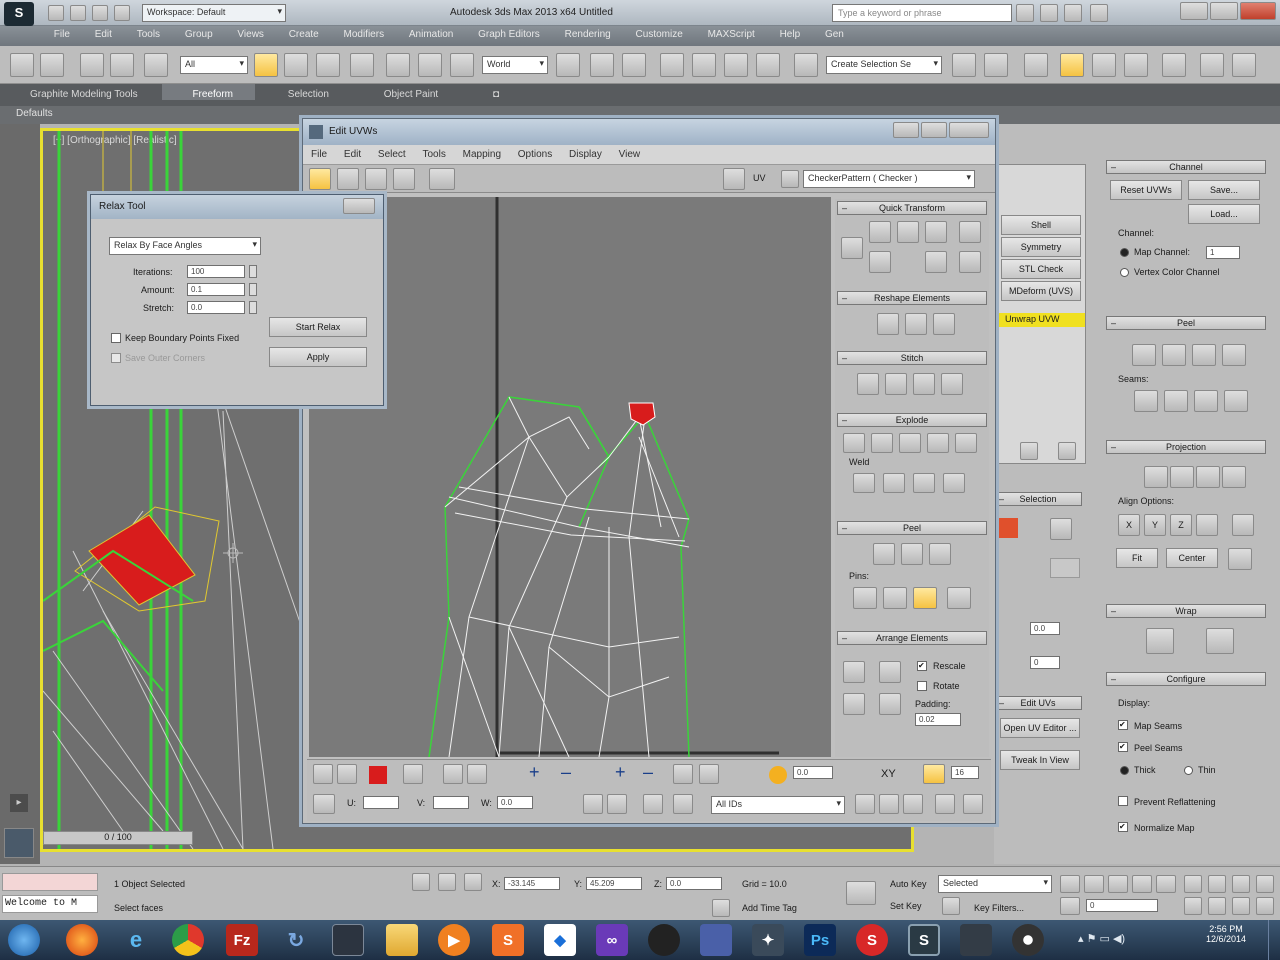 This screenshot has width=1280, height=960. What do you see at coordinates (560, 940) in the screenshot?
I see `dropbox-icon: ◆` at bounding box center [560, 940].